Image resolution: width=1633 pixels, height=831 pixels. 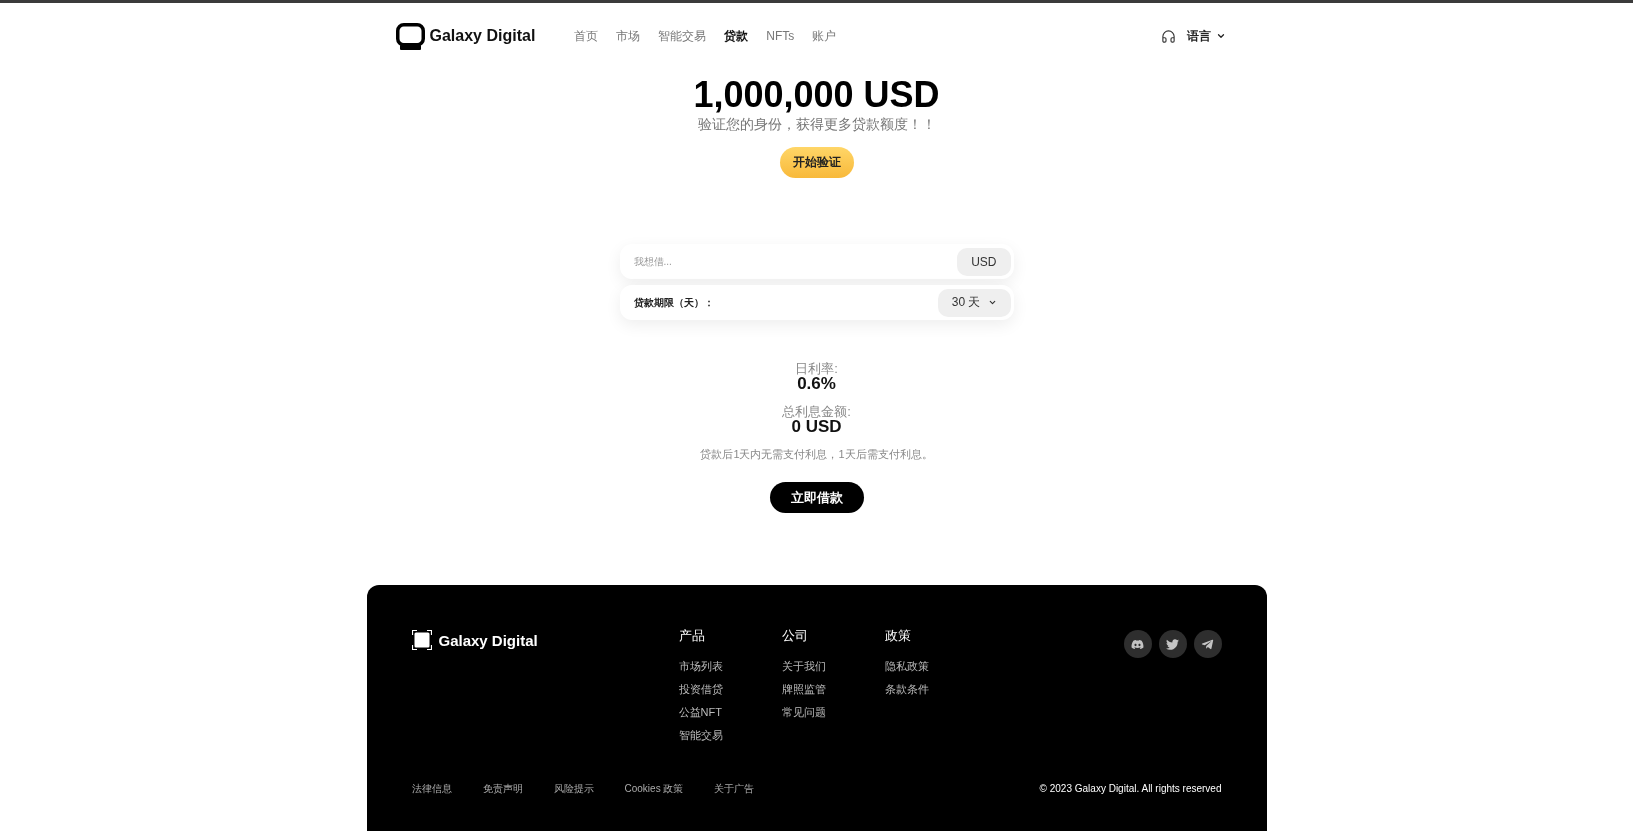 I want to click on nav-link: 首页, so click(x=586, y=36).